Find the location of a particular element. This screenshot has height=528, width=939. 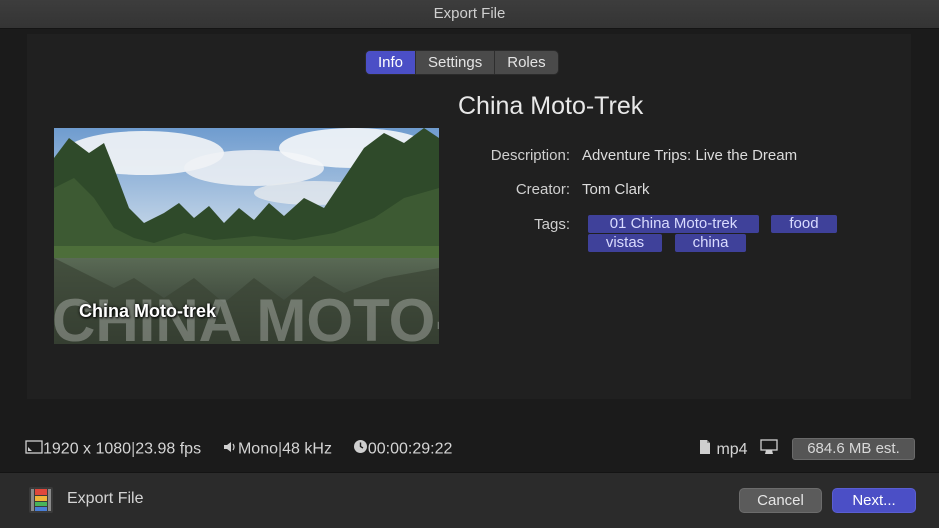

footer-label: Export File is located at coordinates (105, 498).